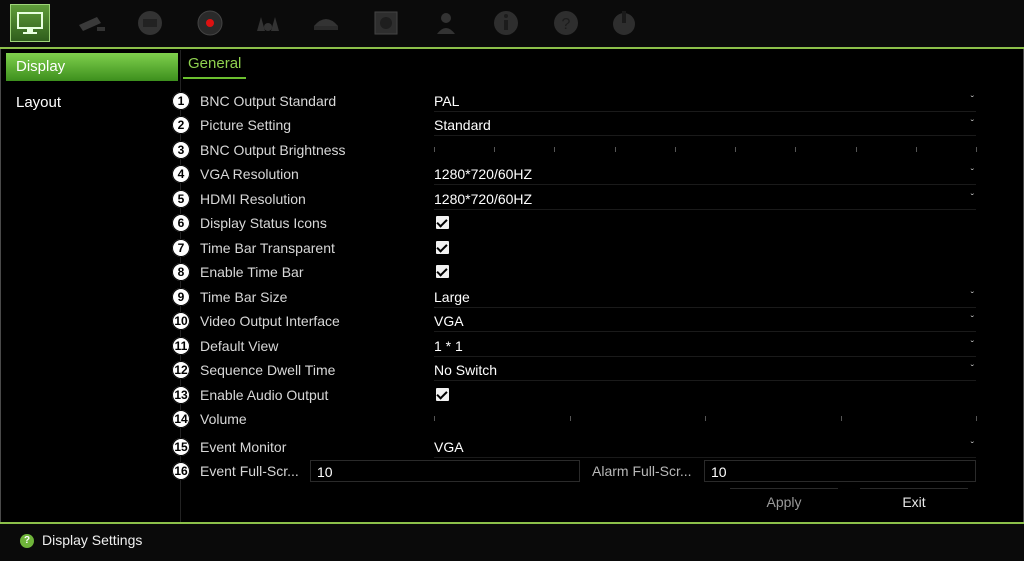 This screenshot has width=1024, height=561. I want to click on alarm-full-screen-input: 10, so click(840, 471).